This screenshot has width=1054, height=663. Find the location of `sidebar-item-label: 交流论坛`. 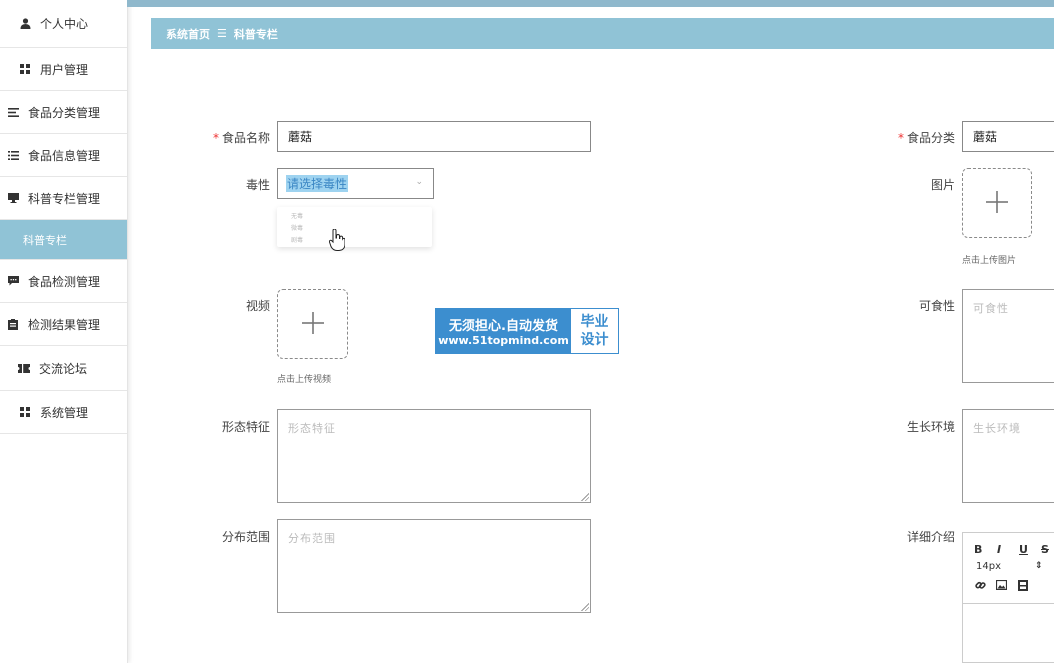

sidebar-item-label: 交流论坛 is located at coordinates (63, 368).